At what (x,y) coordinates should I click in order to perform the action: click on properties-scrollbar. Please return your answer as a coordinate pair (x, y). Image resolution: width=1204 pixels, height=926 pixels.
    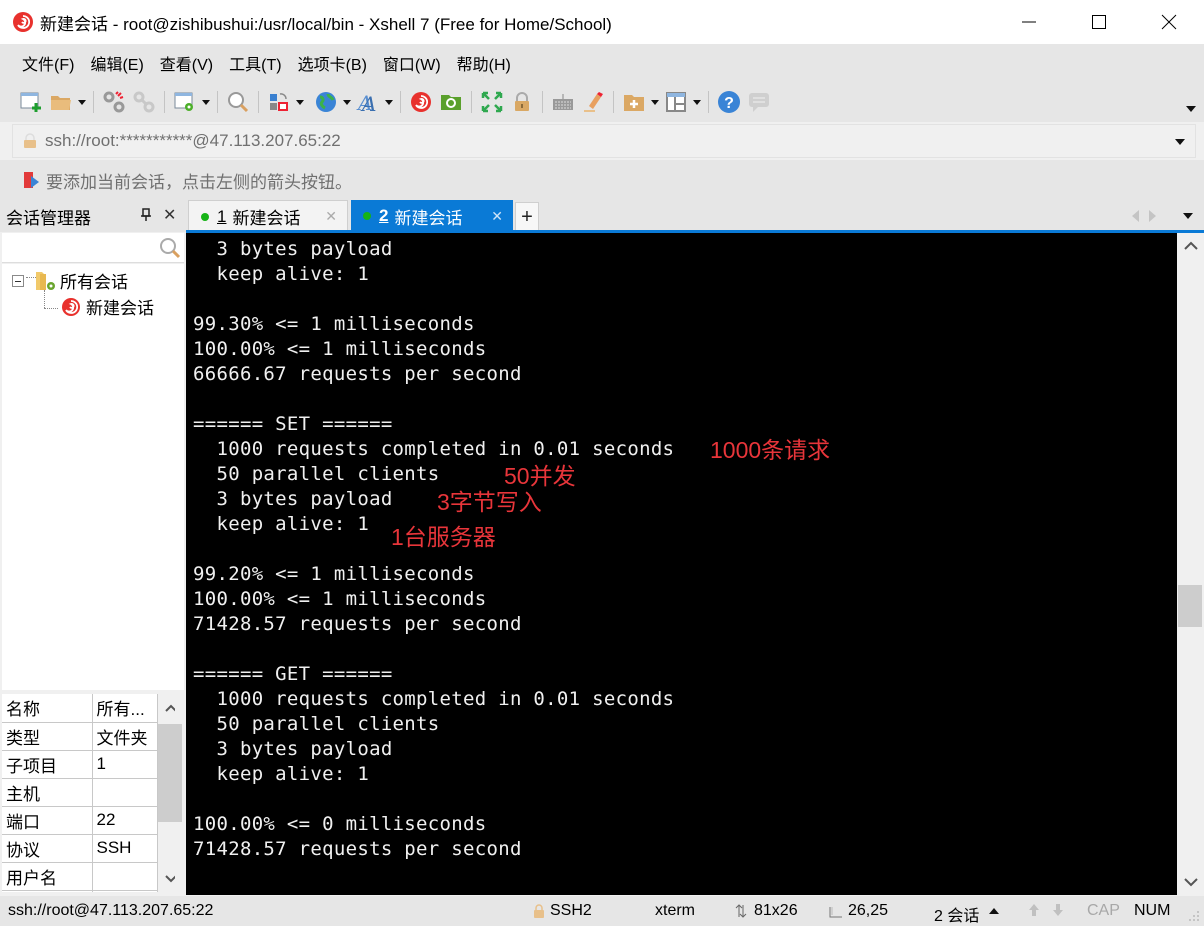
    Looking at the image, I should click on (171, 793).